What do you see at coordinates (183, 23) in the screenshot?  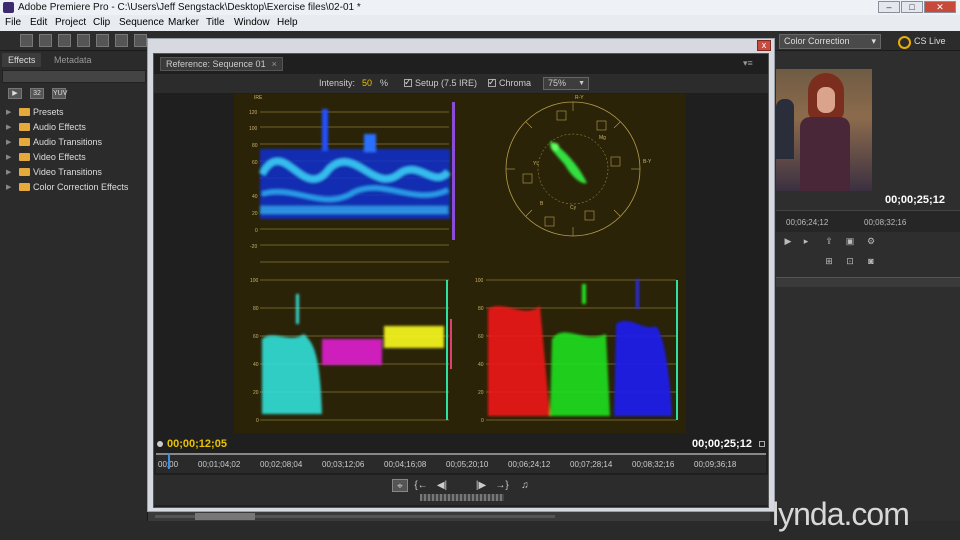 I see `menu-marker: Marker` at bounding box center [183, 23].